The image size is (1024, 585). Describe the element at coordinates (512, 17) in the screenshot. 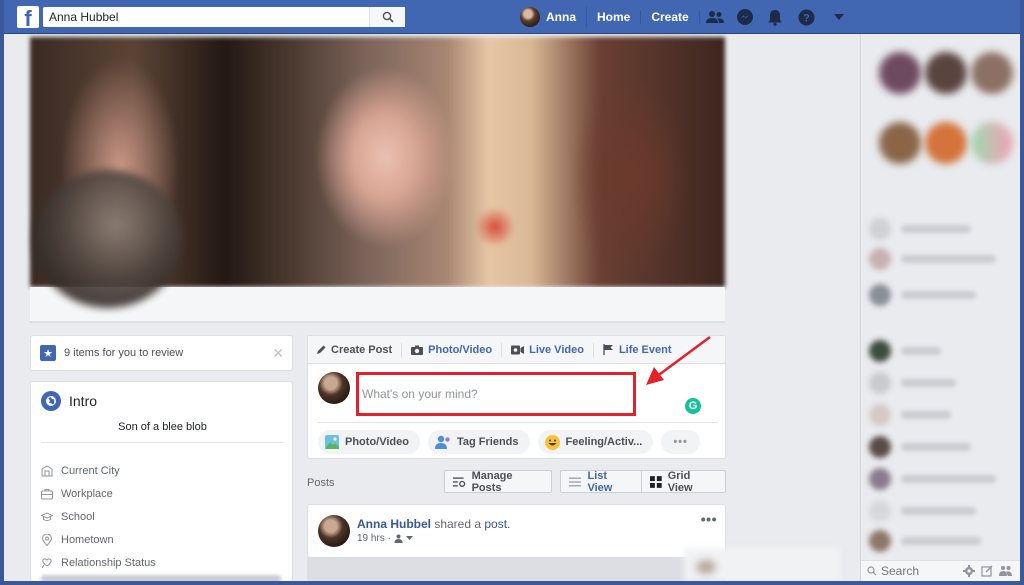

I see `top-navigation-bar: f Anna Home Create ?` at that location.